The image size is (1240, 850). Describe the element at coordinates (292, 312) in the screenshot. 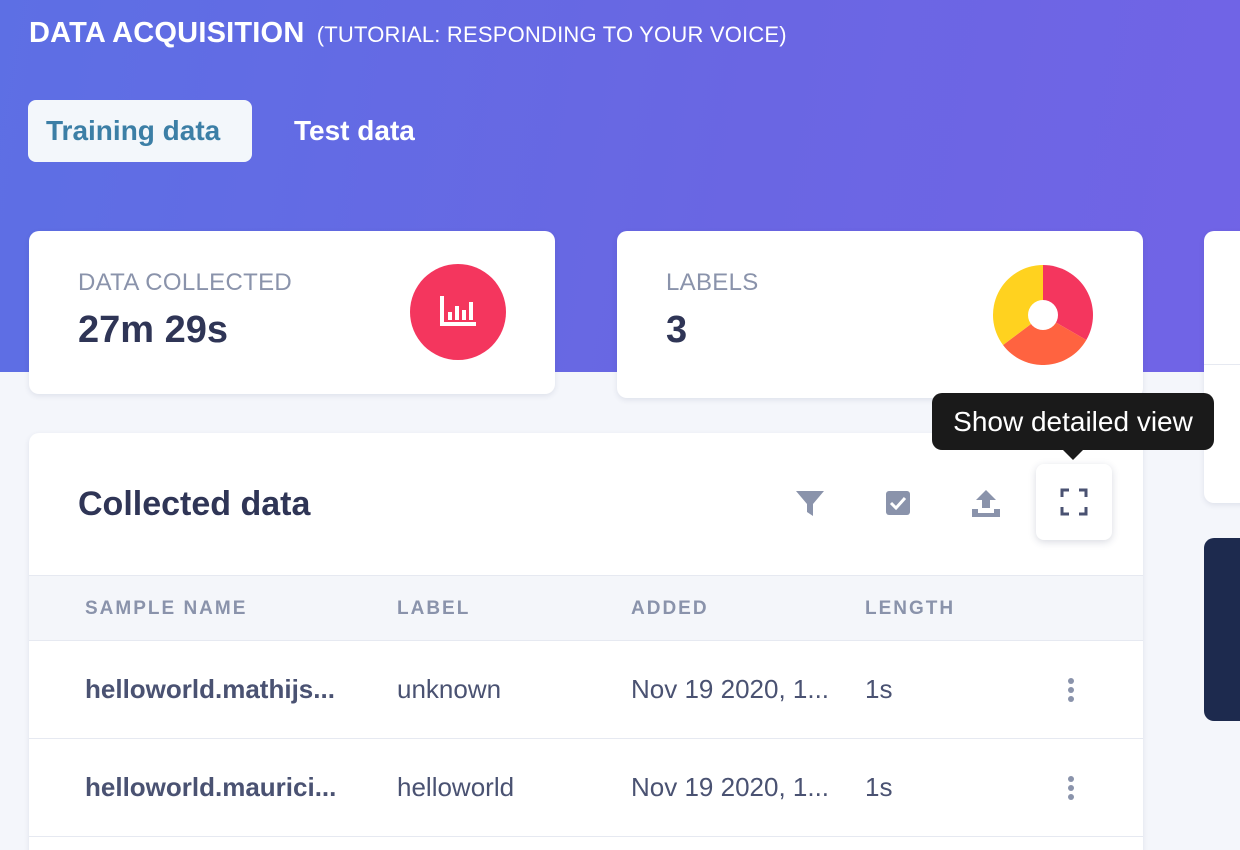

I see `data-collected-card: DATA COLLECTED 27m 29s` at that location.